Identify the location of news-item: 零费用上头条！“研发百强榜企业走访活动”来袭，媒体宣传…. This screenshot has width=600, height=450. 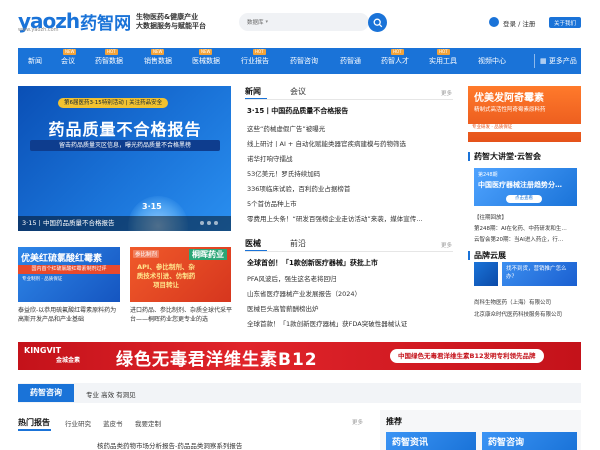
(350, 218).